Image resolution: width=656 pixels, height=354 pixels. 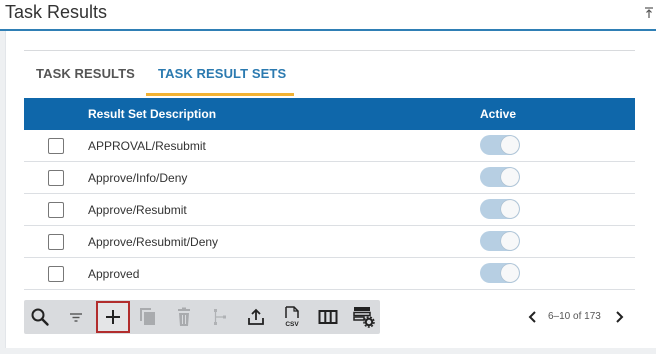 What do you see at coordinates (329, 50) in the screenshot?
I see `tabs-divider` at bounding box center [329, 50].